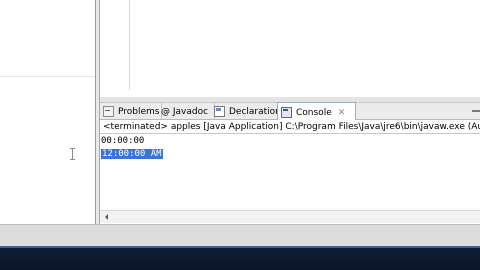  What do you see at coordinates (219, 111) in the screenshot?
I see `declaration-icon` at bounding box center [219, 111].